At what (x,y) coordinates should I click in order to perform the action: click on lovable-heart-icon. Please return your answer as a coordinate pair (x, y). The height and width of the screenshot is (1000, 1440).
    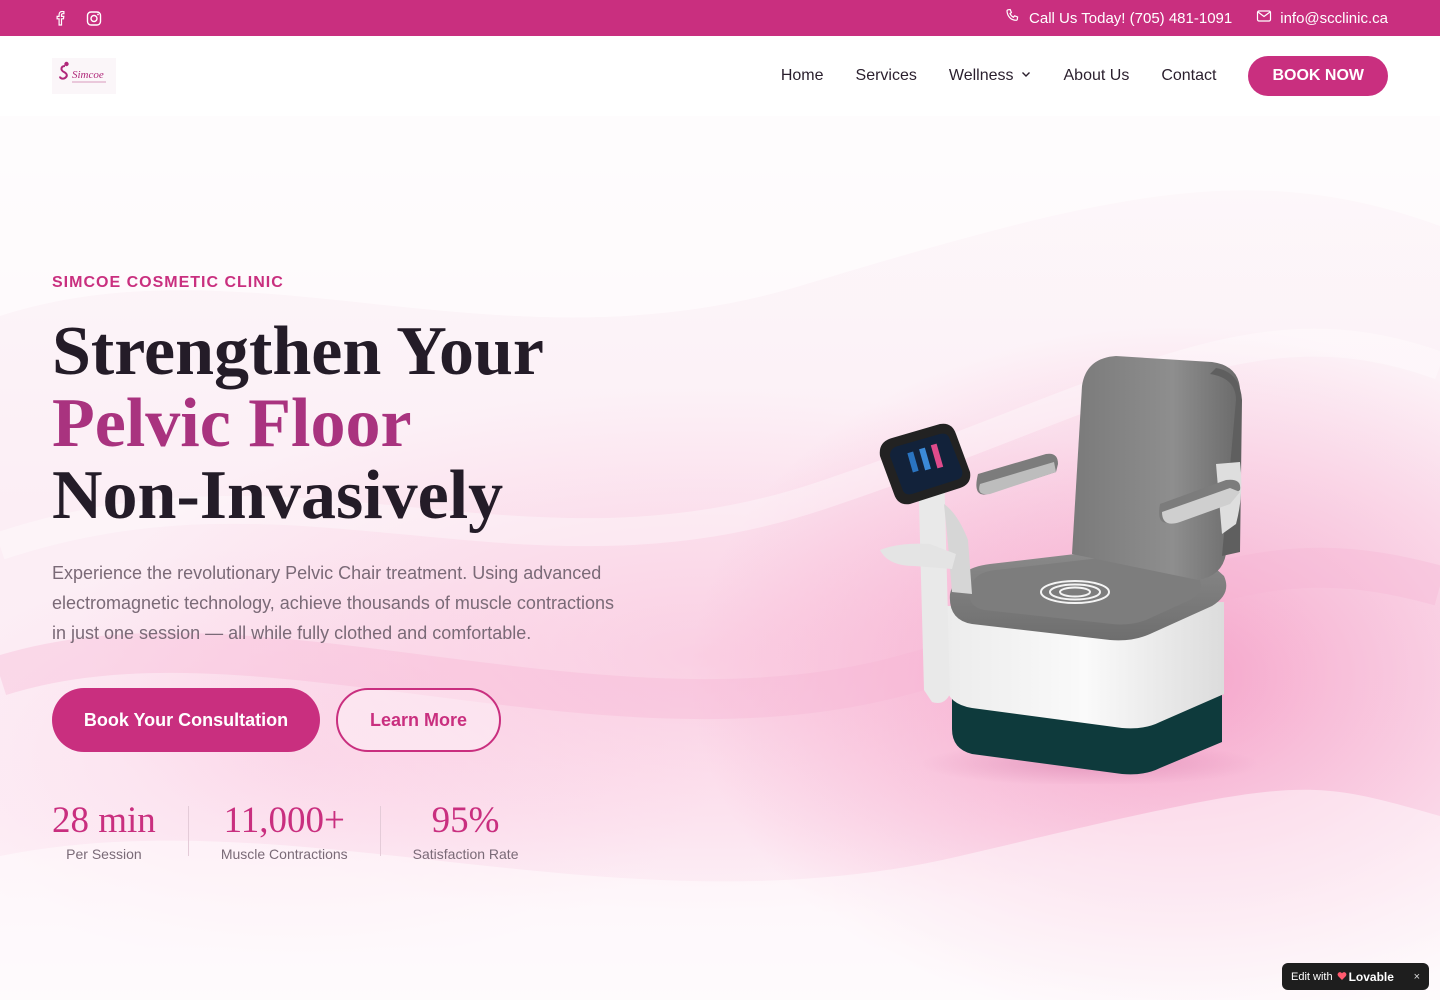
    Looking at the image, I should click on (1342, 977).